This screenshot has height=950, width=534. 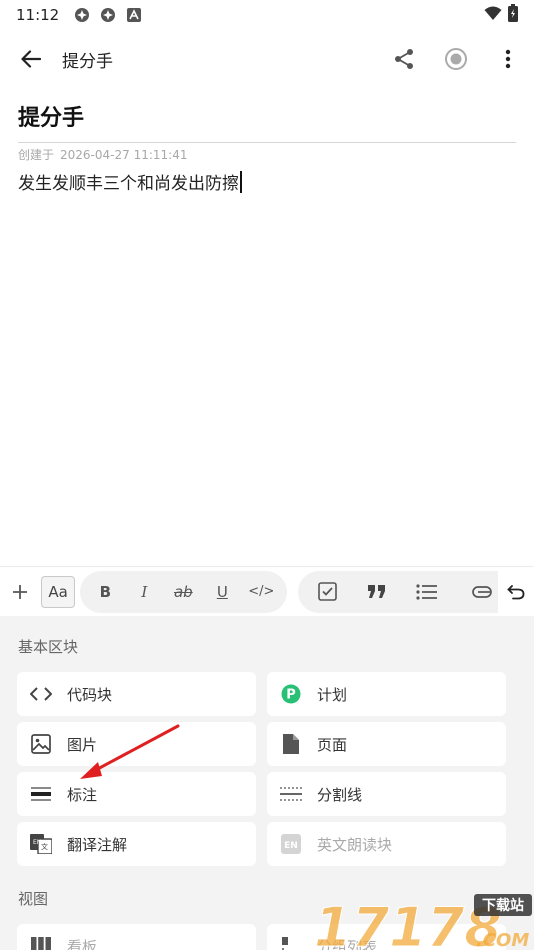 I want to click on inline-code-button: </>, so click(x=261, y=592).